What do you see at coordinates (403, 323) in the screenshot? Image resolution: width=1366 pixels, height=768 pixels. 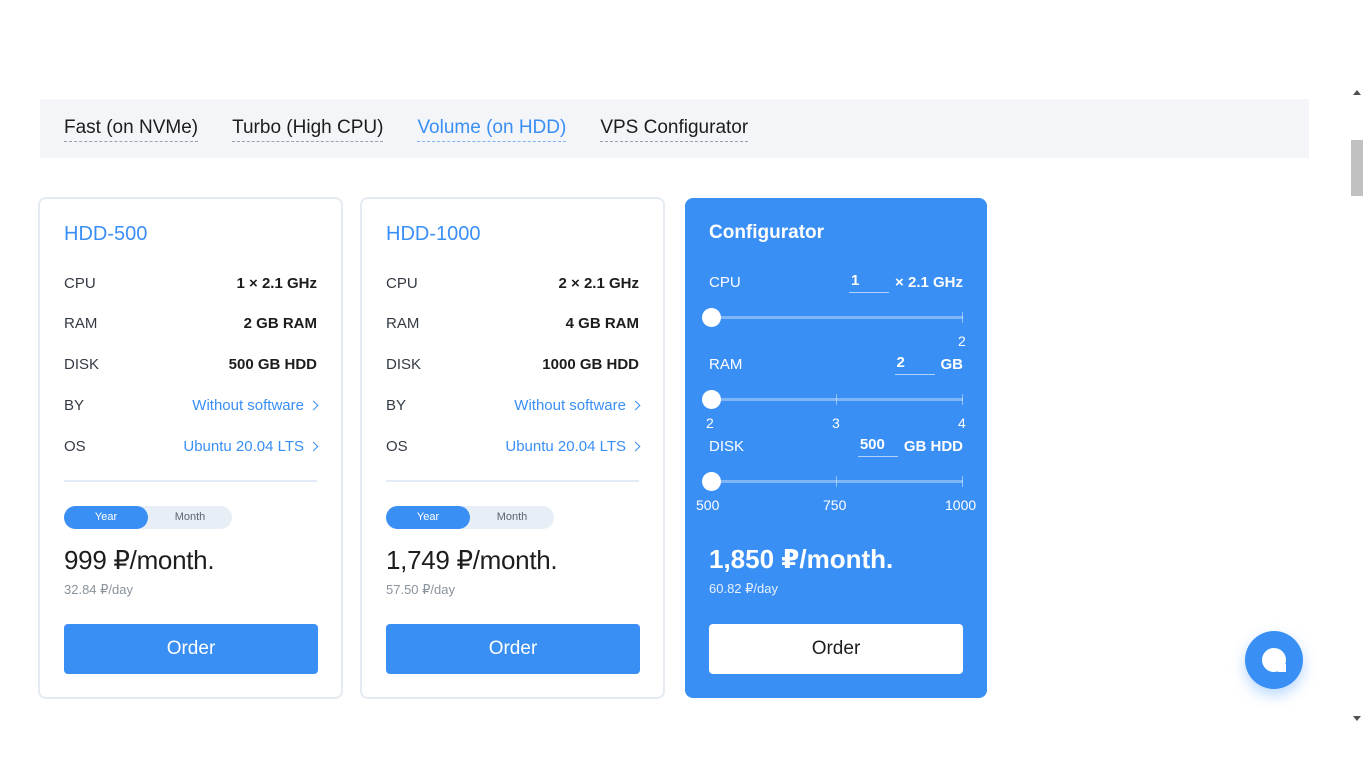 I see `spec-label: RAM` at bounding box center [403, 323].